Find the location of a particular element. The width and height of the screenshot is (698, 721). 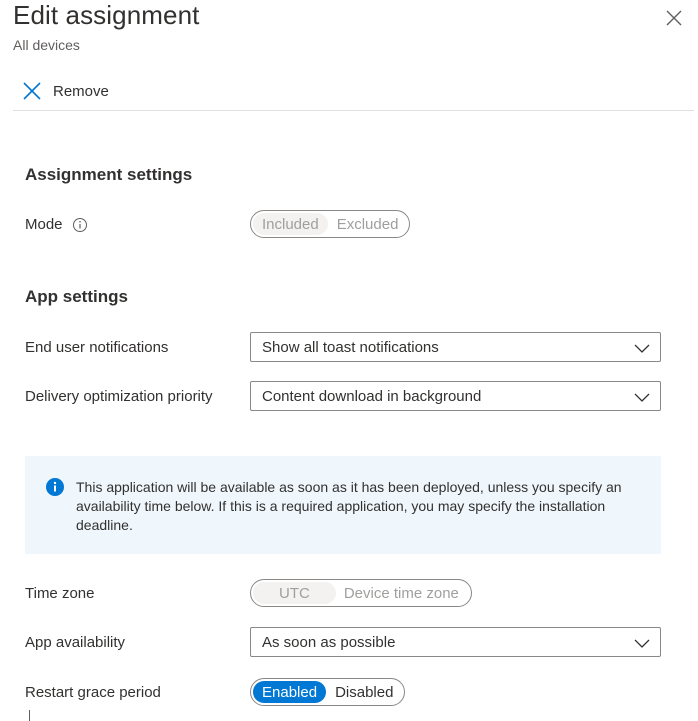

time-zone-option-device: Device time zone is located at coordinates (402, 593).